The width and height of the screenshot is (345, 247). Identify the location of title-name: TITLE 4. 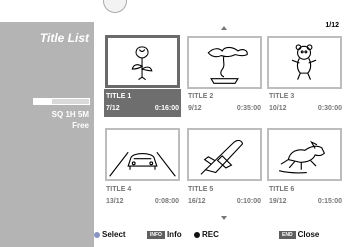
(119, 189).